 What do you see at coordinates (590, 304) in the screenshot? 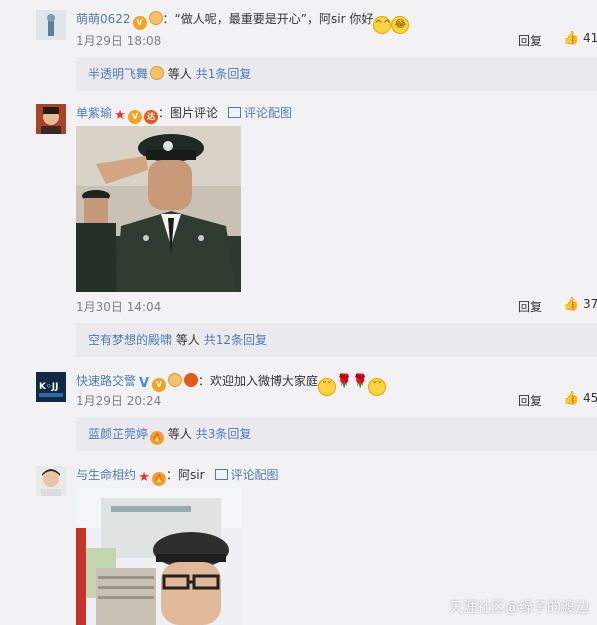
I see `like-count: 37` at bounding box center [590, 304].